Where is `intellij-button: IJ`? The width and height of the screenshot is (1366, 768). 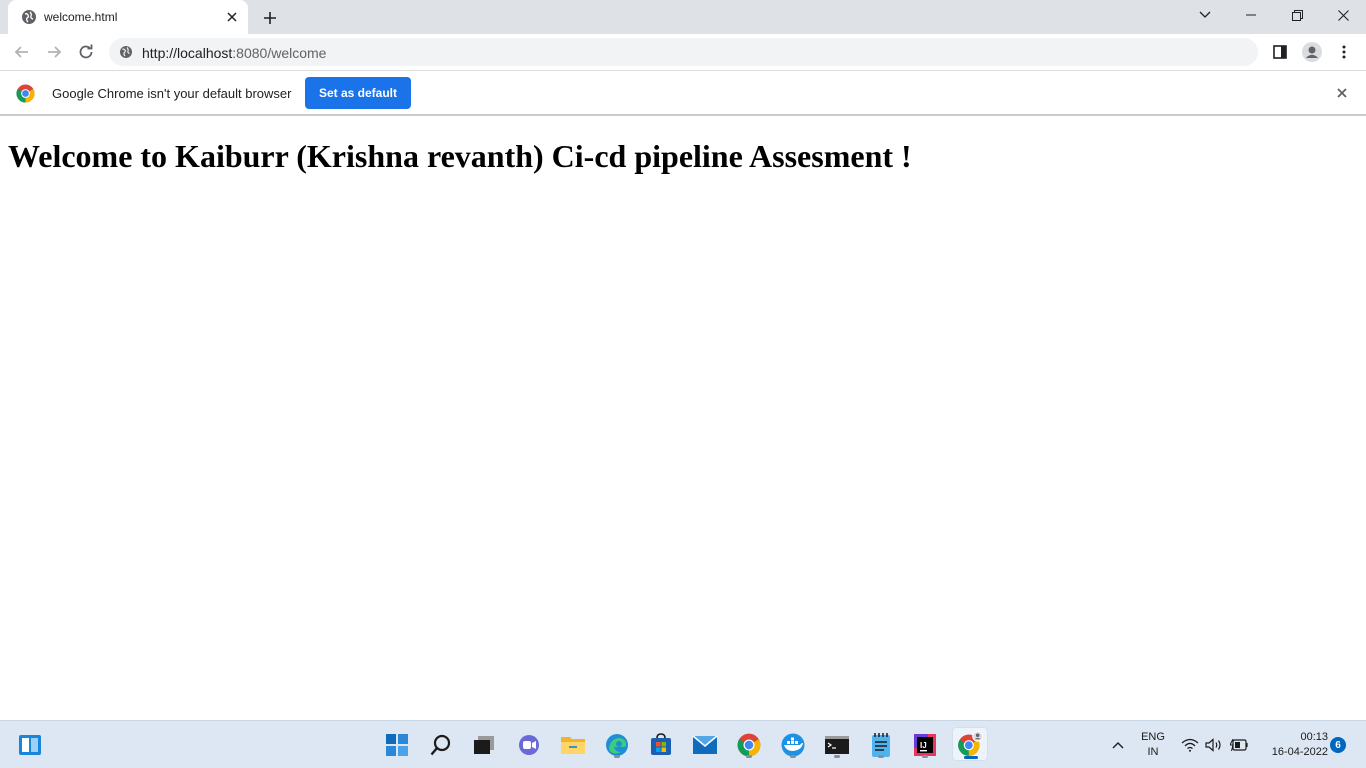 intellij-button: IJ is located at coordinates (925, 745).